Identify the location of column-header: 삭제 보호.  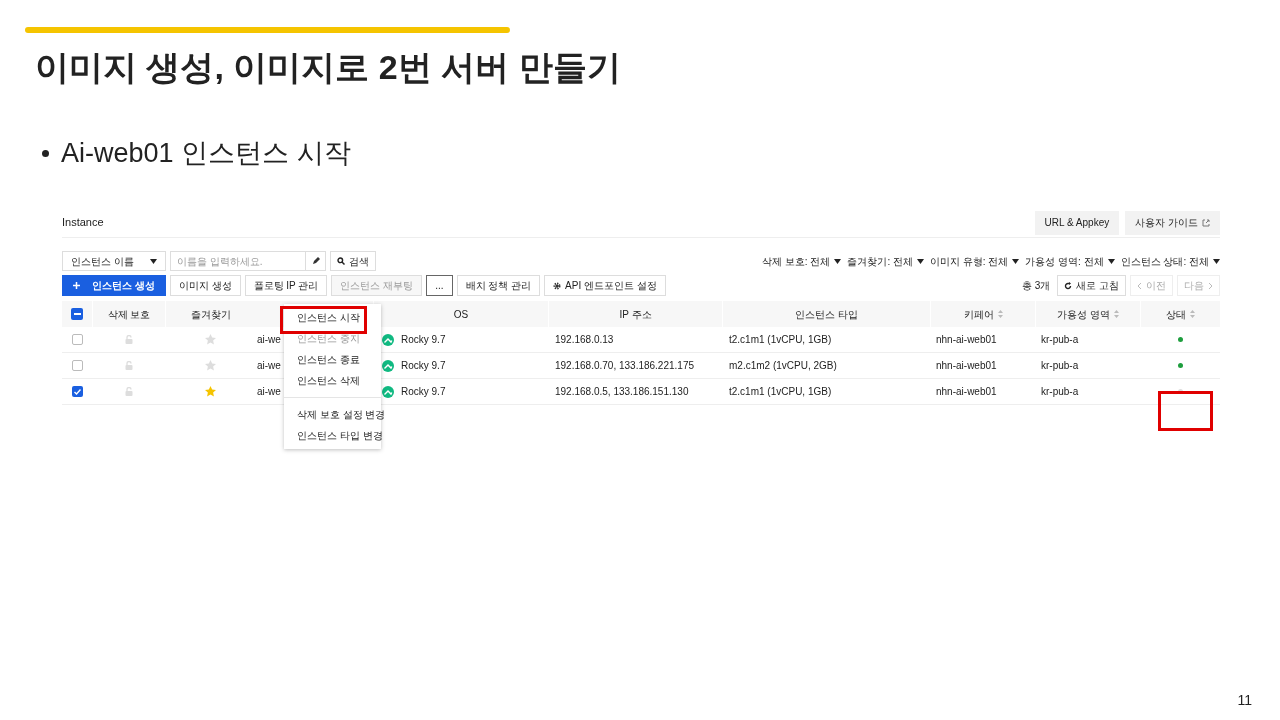
(129, 314).